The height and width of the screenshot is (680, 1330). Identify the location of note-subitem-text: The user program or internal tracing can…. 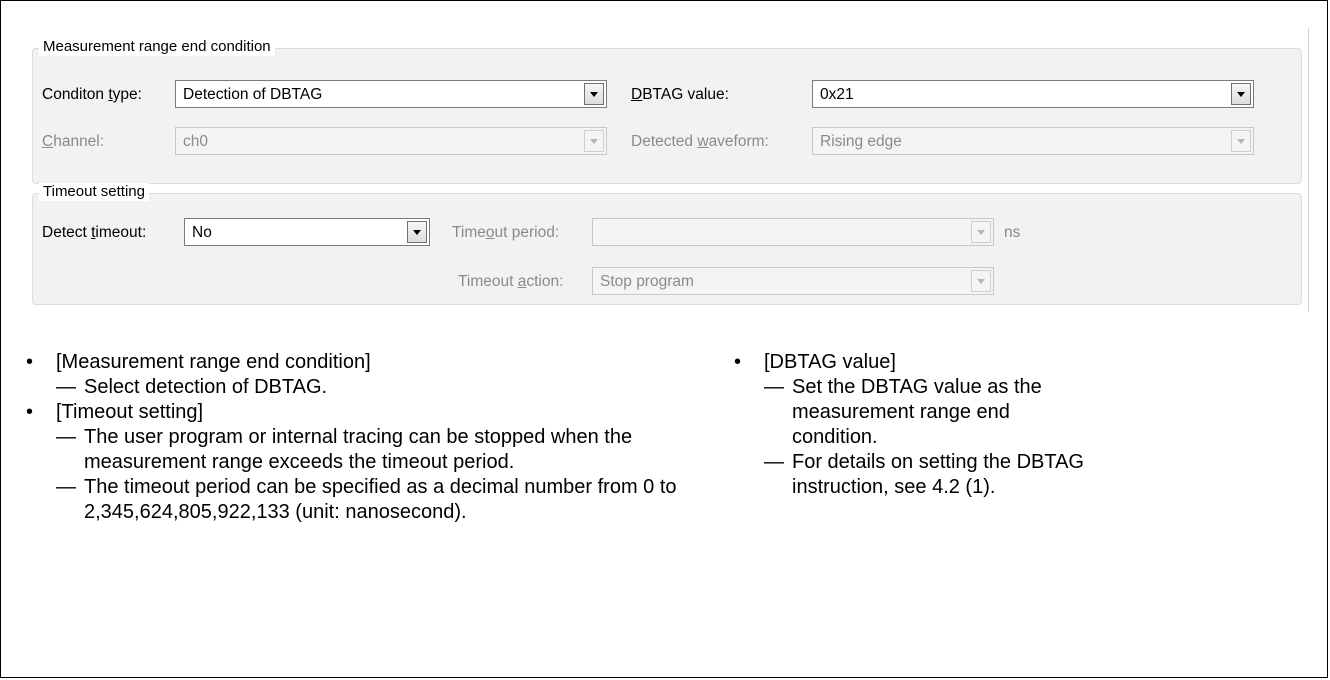
(358, 449).